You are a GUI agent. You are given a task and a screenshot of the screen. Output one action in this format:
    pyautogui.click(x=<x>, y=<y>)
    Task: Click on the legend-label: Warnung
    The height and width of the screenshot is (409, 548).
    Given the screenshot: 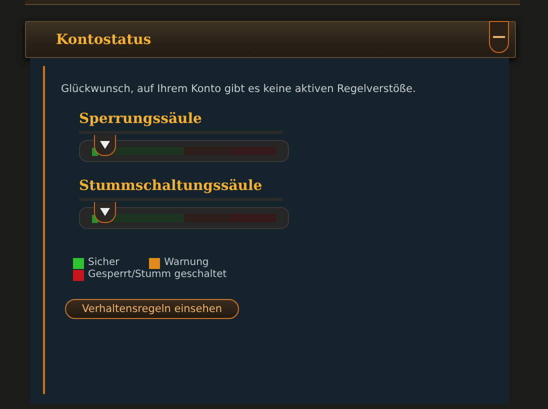 What is the action you would take?
    pyautogui.click(x=186, y=263)
    